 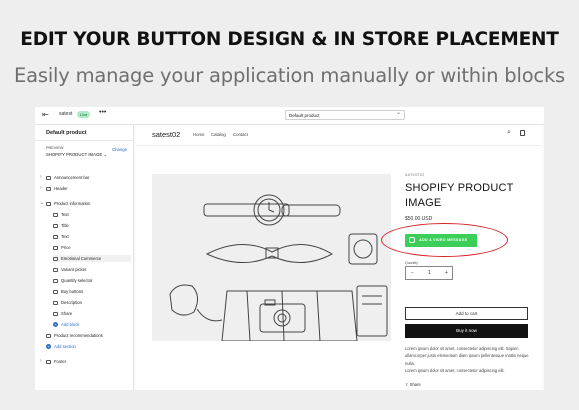 I want to click on sidebar-block-title: Title, so click(x=61, y=225).